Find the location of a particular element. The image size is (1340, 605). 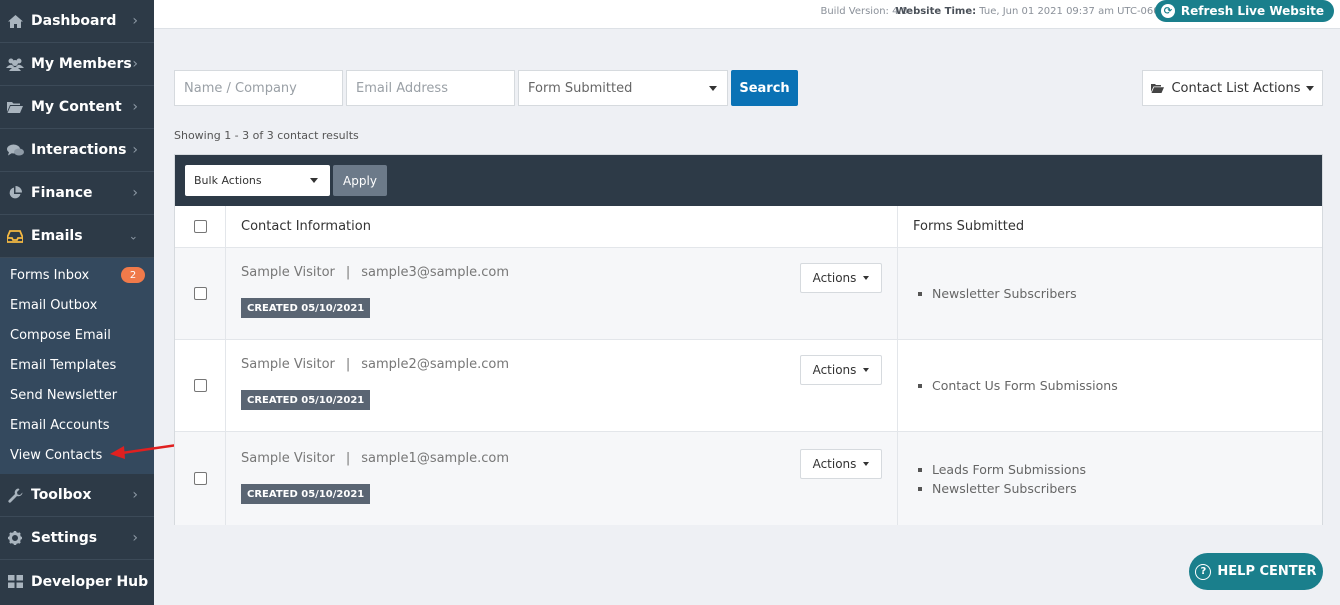

sub-email-templates-label: Email Templates is located at coordinates (63, 365).